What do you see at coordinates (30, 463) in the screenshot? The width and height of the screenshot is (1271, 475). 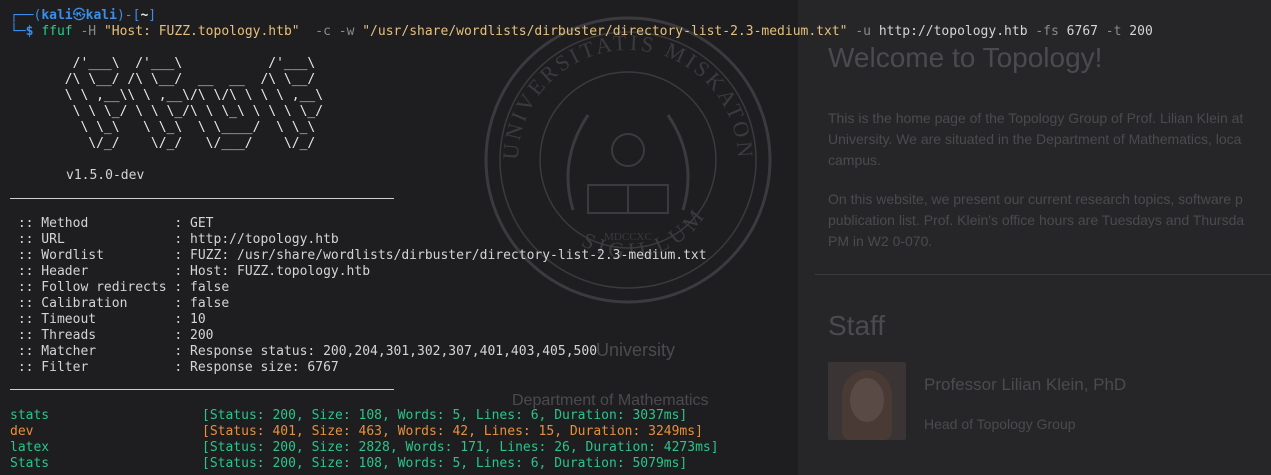 I see `result-name: Stats` at bounding box center [30, 463].